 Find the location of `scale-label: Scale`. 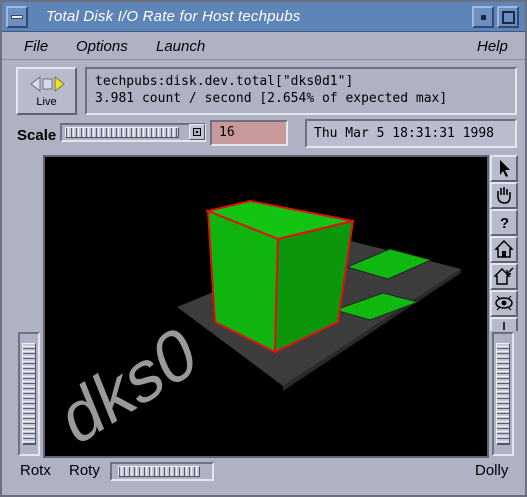

scale-label: Scale is located at coordinates (37, 135).